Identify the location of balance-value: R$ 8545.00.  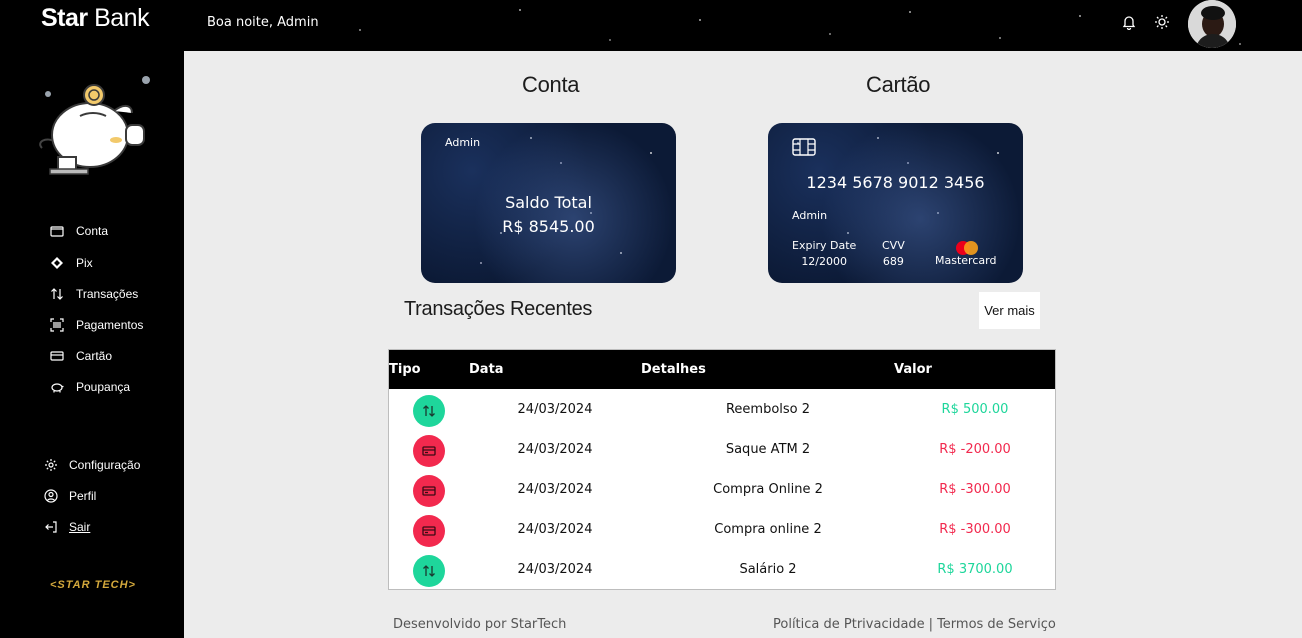
(548, 226).